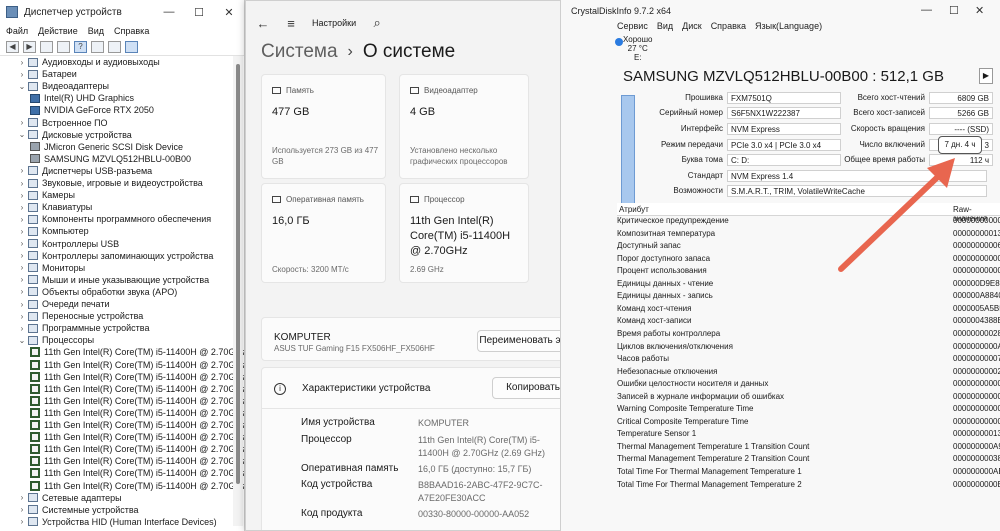 This screenshot has width=1000, height=531. I want to click on menu-action: Действие, so click(58, 31).